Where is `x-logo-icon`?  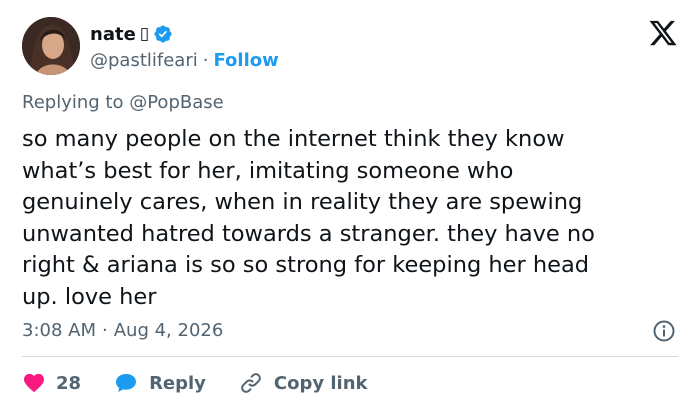
x-logo-icon is located at coordinates (663, 33).